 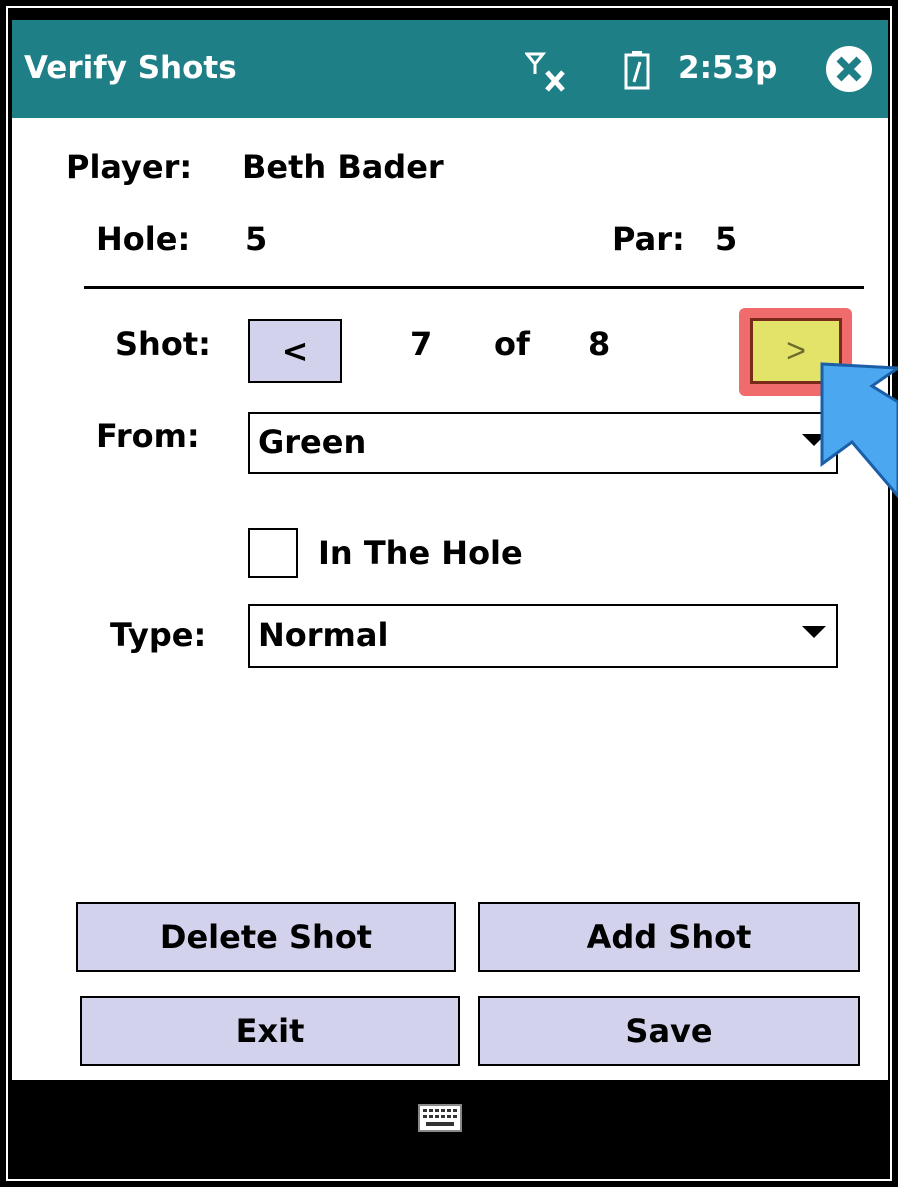 I want to click on add-shot-button: Add Shot, so click(x=669, y=937).